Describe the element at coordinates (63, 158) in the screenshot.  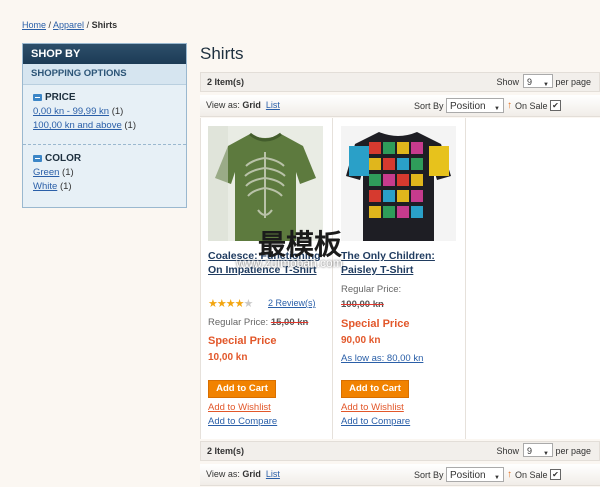
I see `color-filter-label: COLOR` at that location.